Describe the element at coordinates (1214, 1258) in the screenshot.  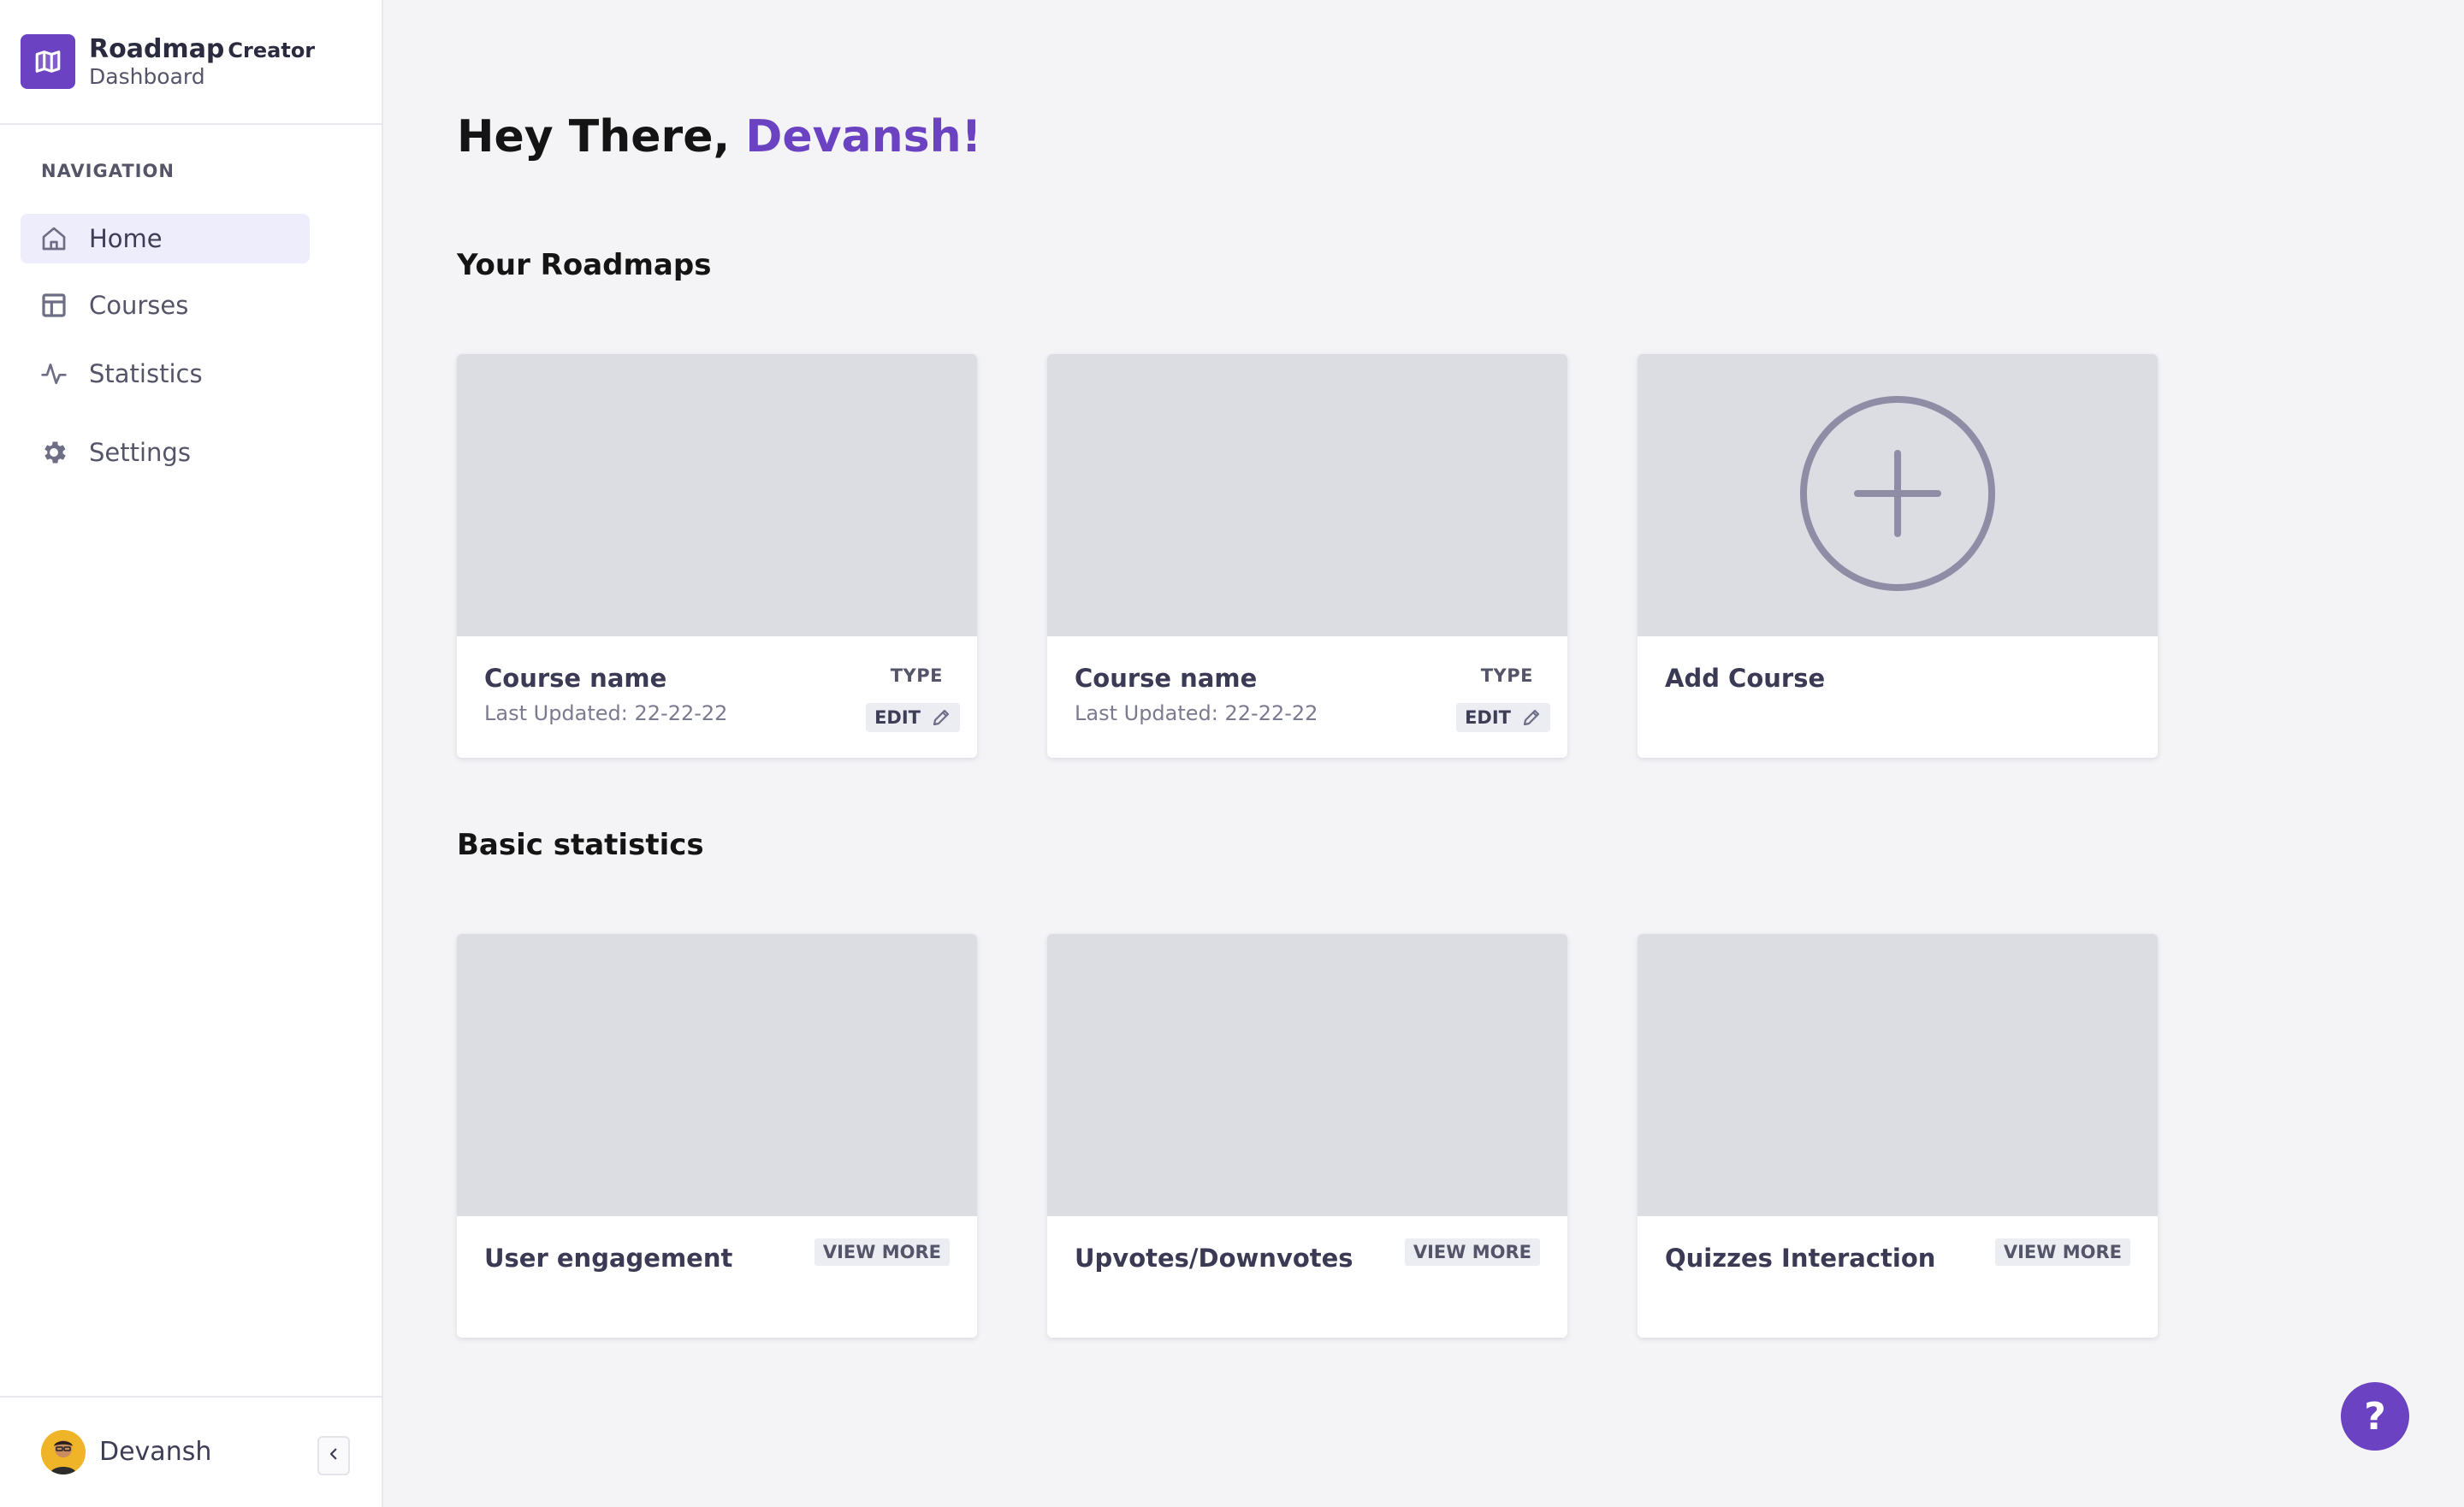
I see `card-title: Upvotes/Downvotes` at that location.